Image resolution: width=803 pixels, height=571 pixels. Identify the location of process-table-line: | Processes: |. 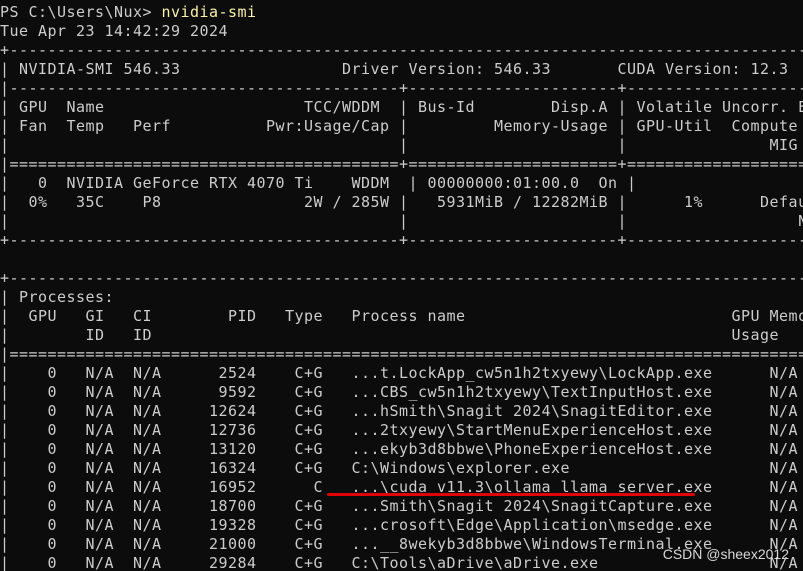
(401, 297).